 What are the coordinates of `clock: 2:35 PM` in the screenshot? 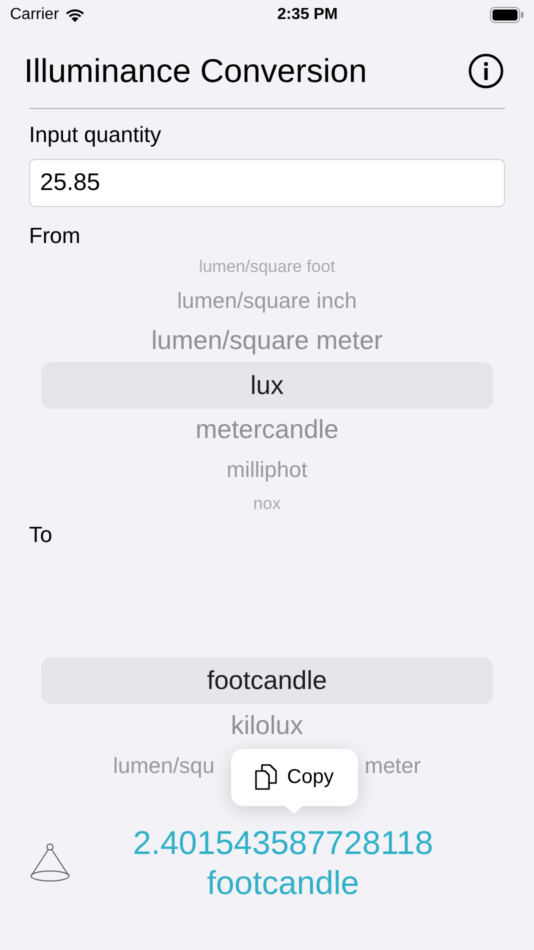 It's located at (307, 15).